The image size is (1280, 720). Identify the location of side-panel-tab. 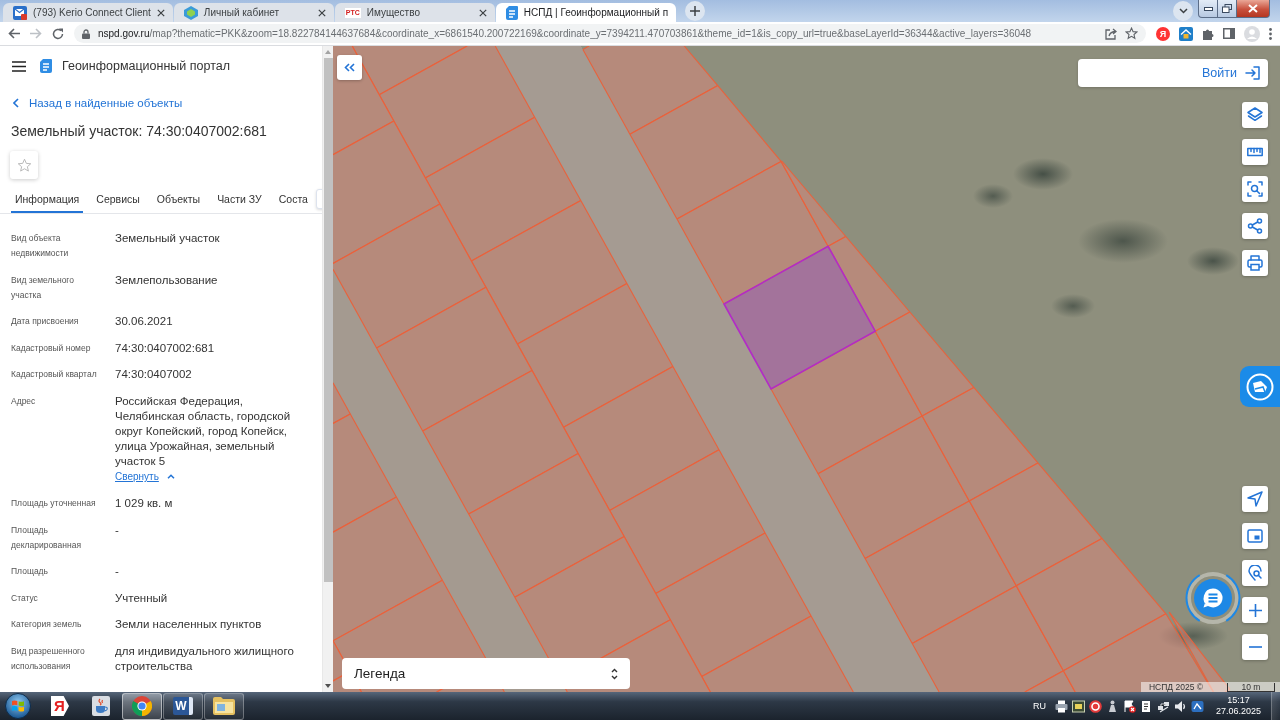
(1260, 386).